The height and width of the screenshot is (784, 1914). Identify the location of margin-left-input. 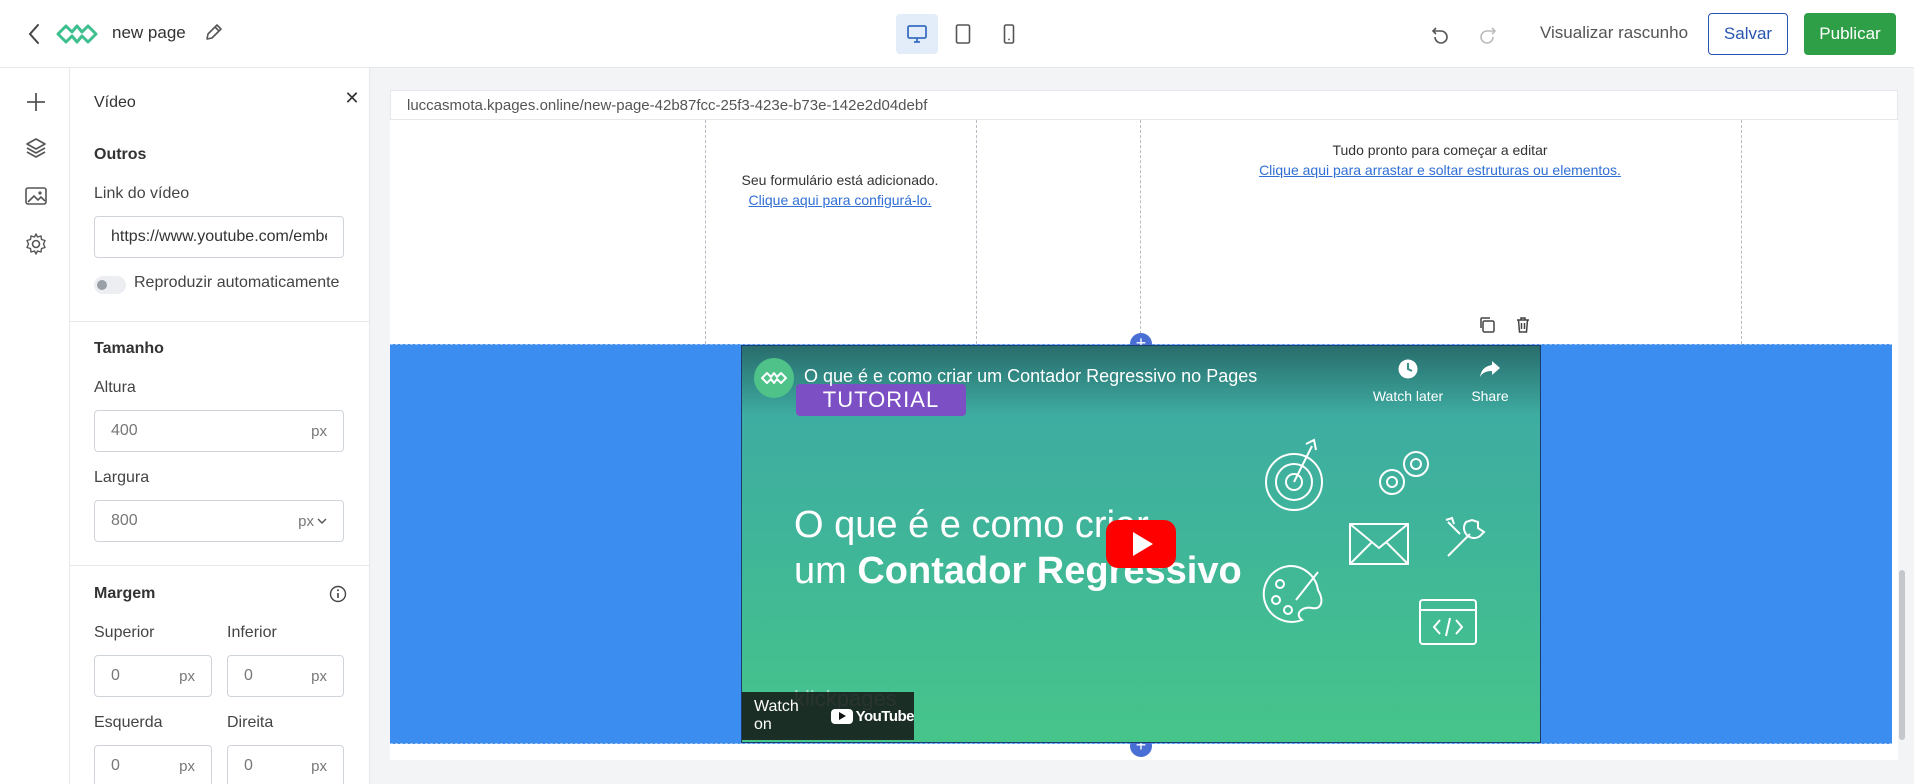
(142, 766).